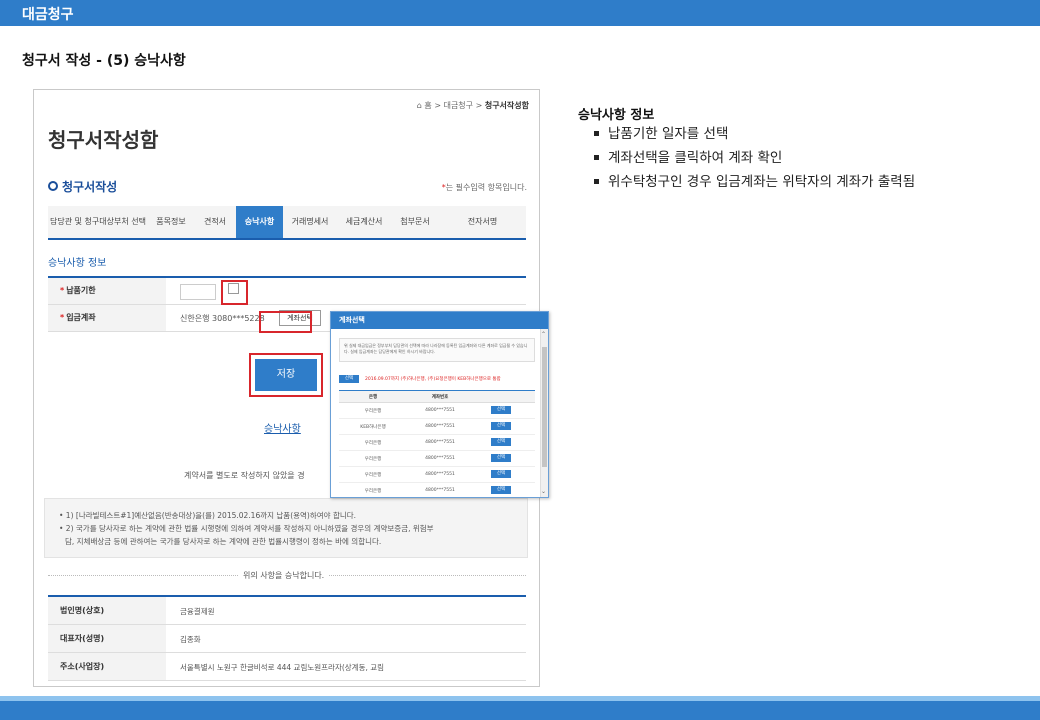 This screenshot has width=1040, height=720. Describe the element at coordinates (364, 222) in the screenshot. I see `tab-tax-invoice: 세금계산서` at that location.